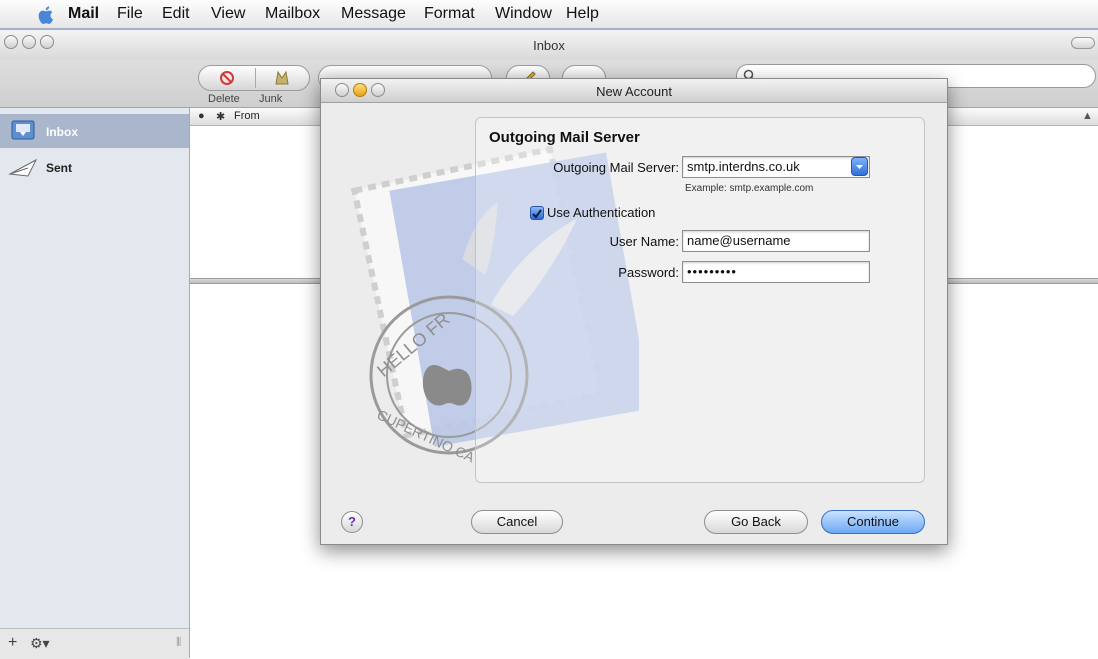 The height and width of the screenshot is (659, 1098). Describe the element at coordinates (352, 522) in the screenshot. I see `help-button: ?` at that location.